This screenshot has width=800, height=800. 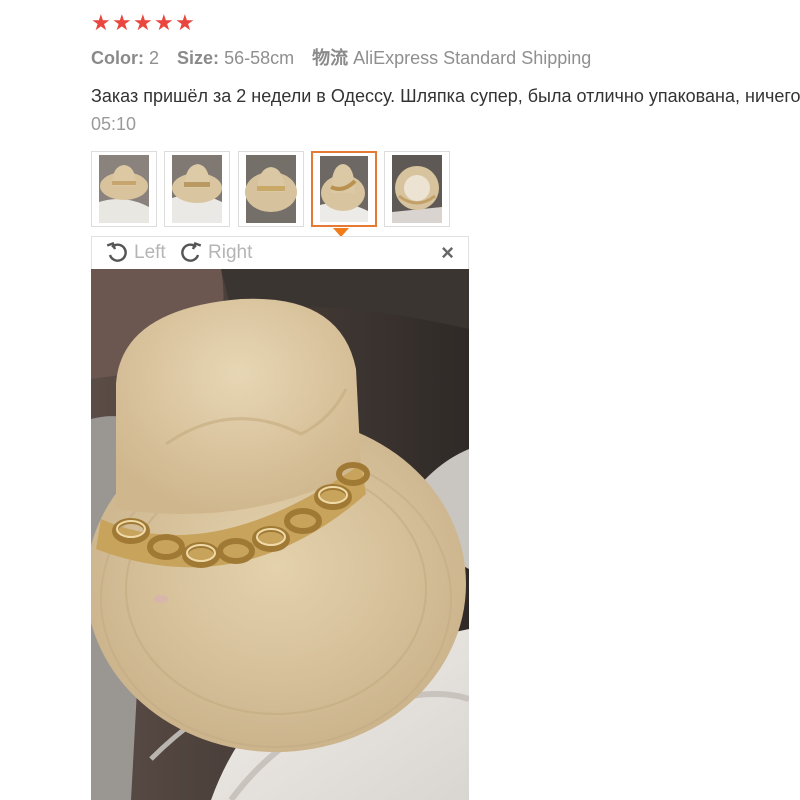 I want to click on color-info: Color: 2, so click(x=125, y=58).